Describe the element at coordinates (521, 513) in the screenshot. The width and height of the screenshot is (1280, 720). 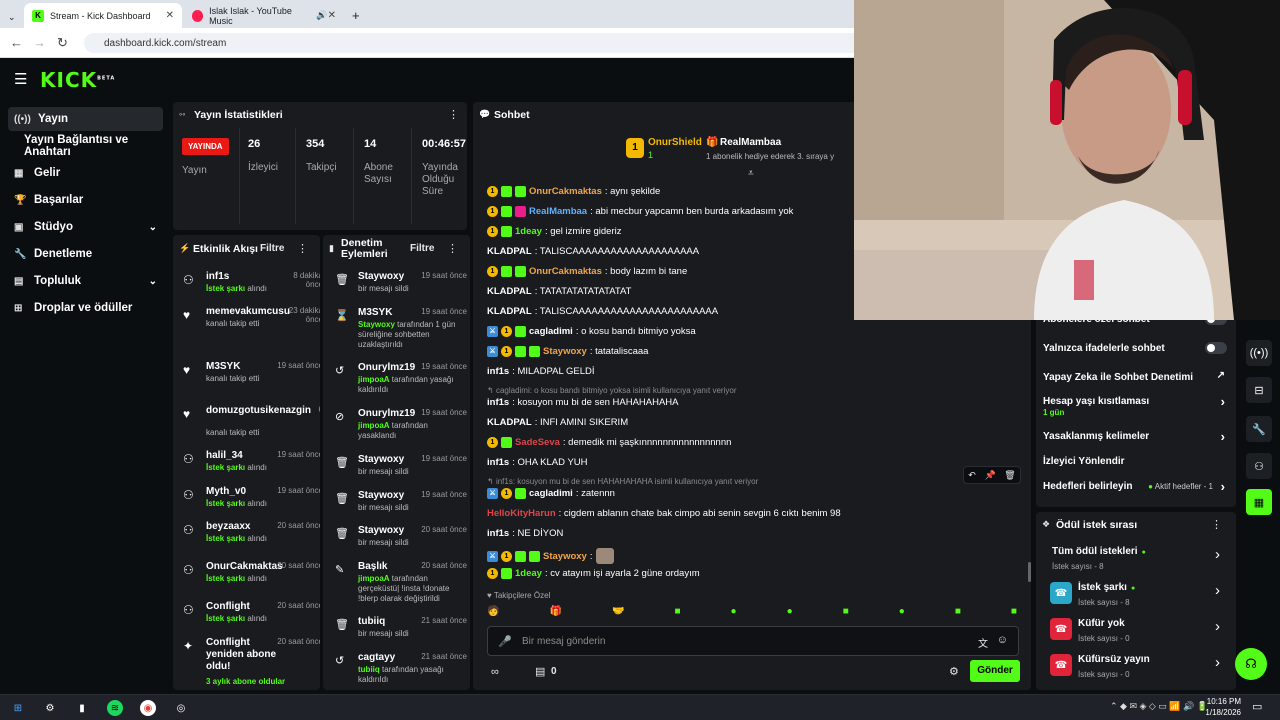
I see `chat-username: HelloKityHarun` at that location.